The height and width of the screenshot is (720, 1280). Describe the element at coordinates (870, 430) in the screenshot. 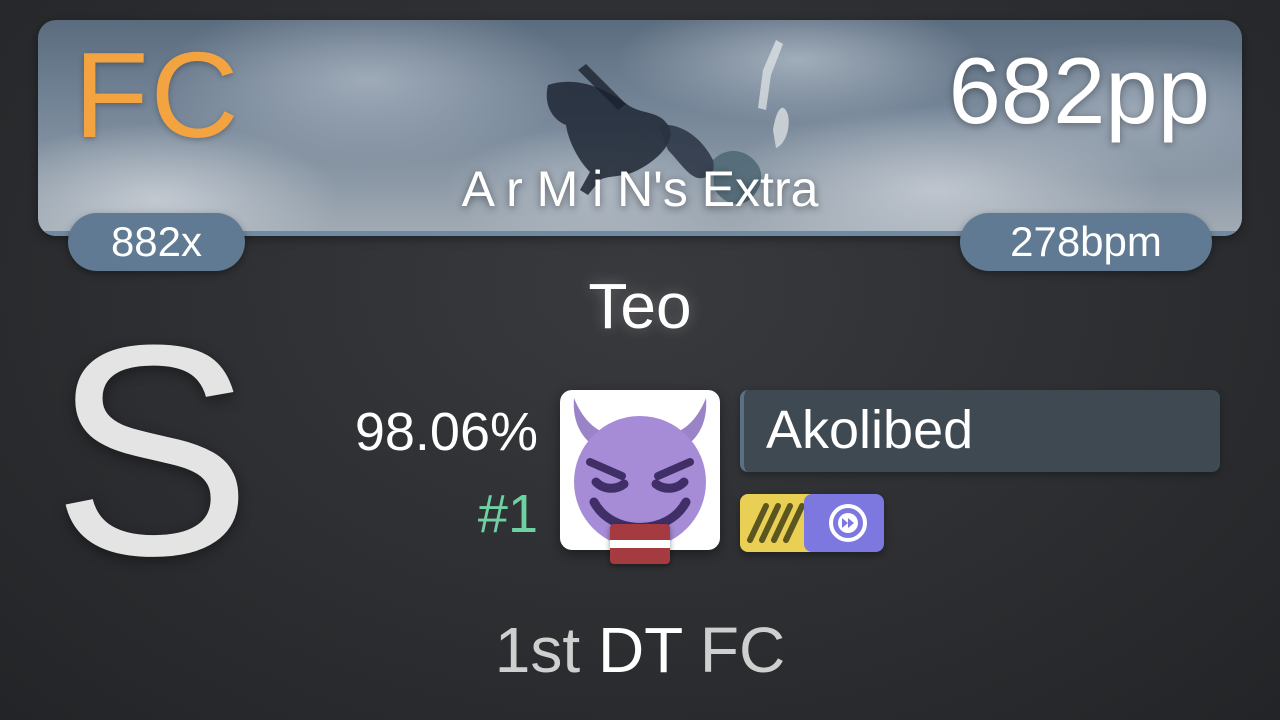

I see `player-name: Akolibed` at that location.